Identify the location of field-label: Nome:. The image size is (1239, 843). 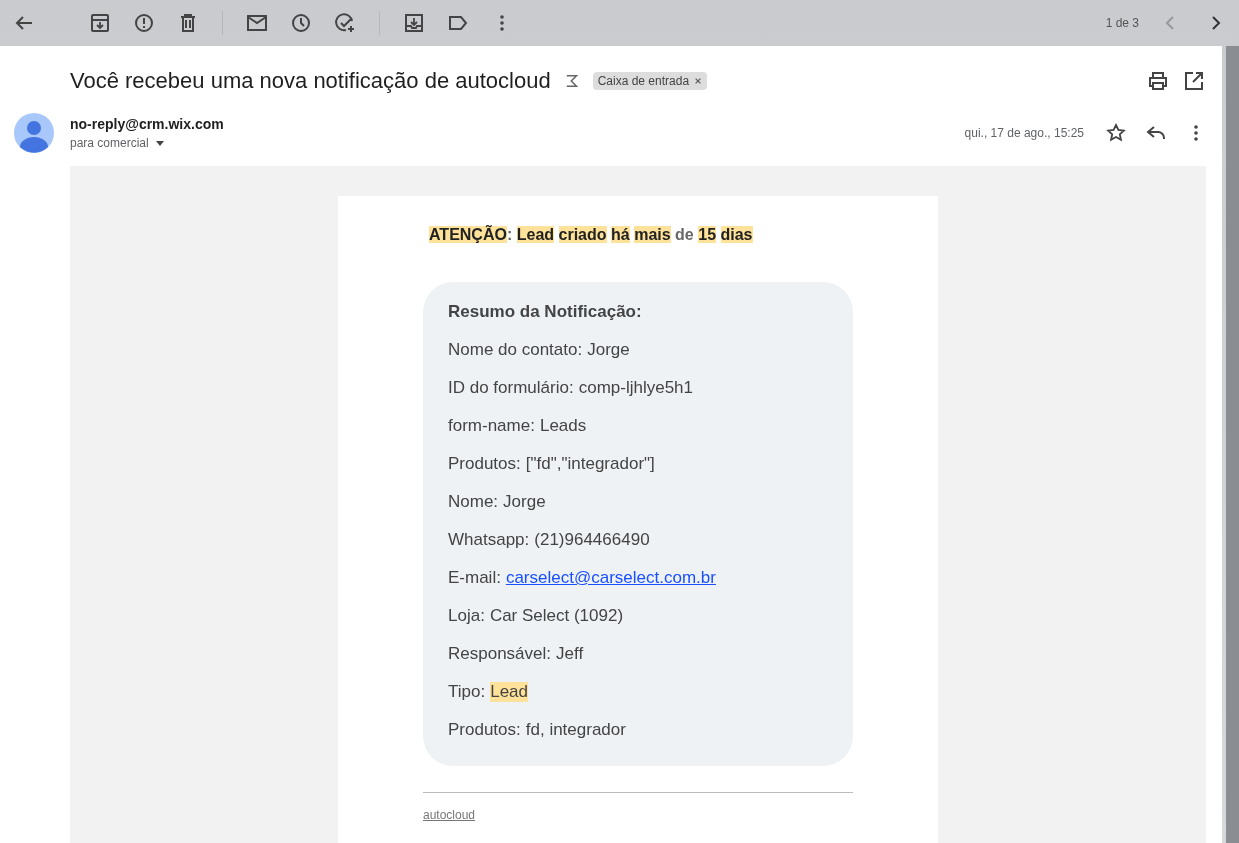
(473, 502).